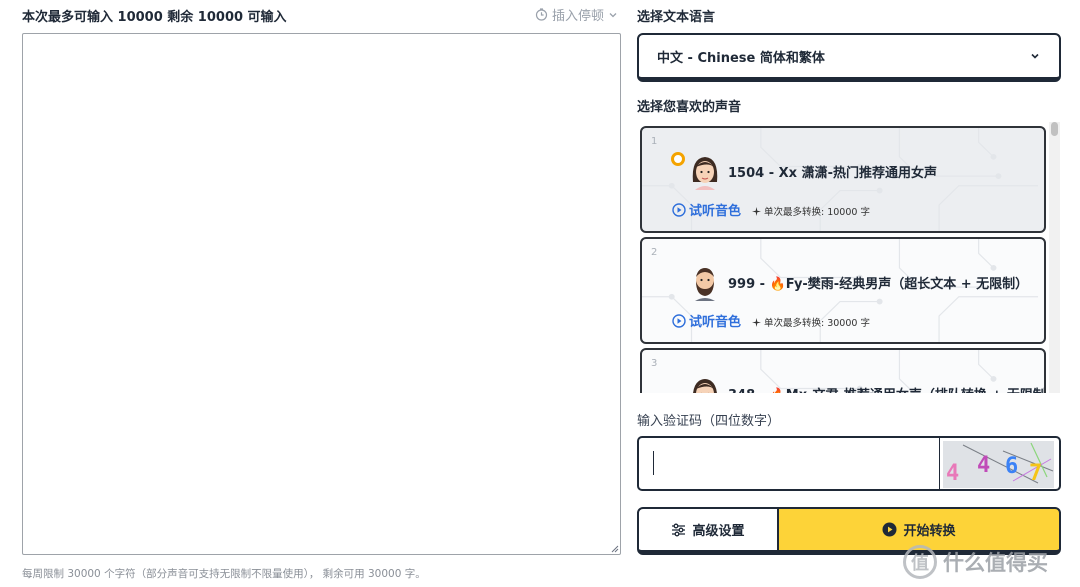 This screenshot has height=587, width=1080. What do you see at coordinates (614, 548) in the screenshot?
I see `resize-handle-icon` at bounding box center [614, 548].